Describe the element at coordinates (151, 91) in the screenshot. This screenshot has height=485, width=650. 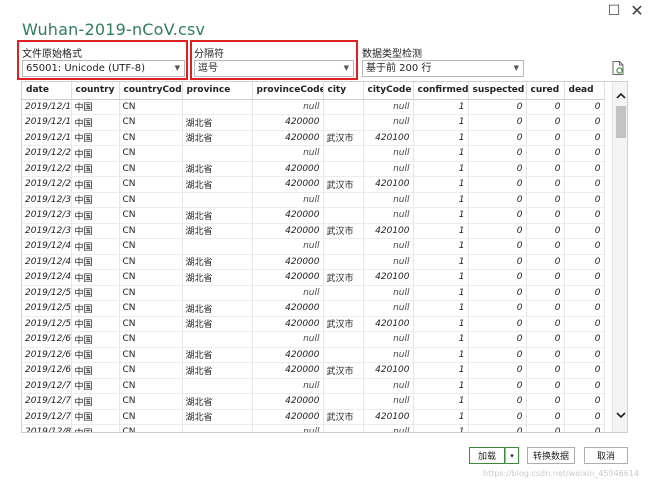
I see `column-header-countryCode: countryCode` at that location.